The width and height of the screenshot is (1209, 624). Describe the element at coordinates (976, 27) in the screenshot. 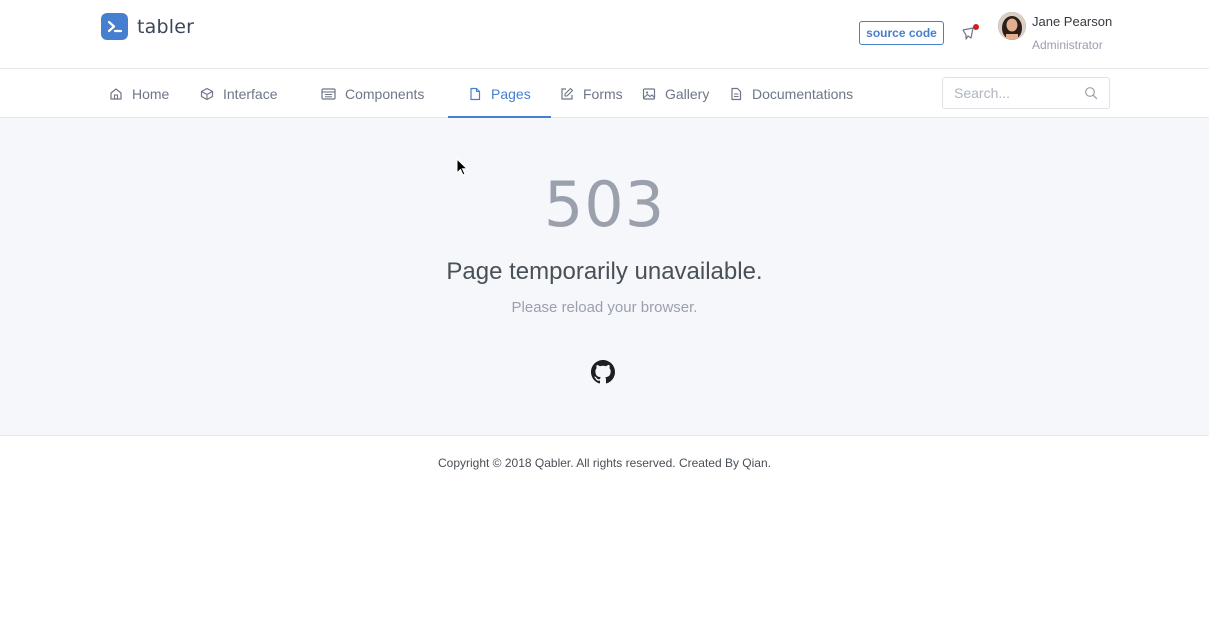

I see `notification-dot` at that location.